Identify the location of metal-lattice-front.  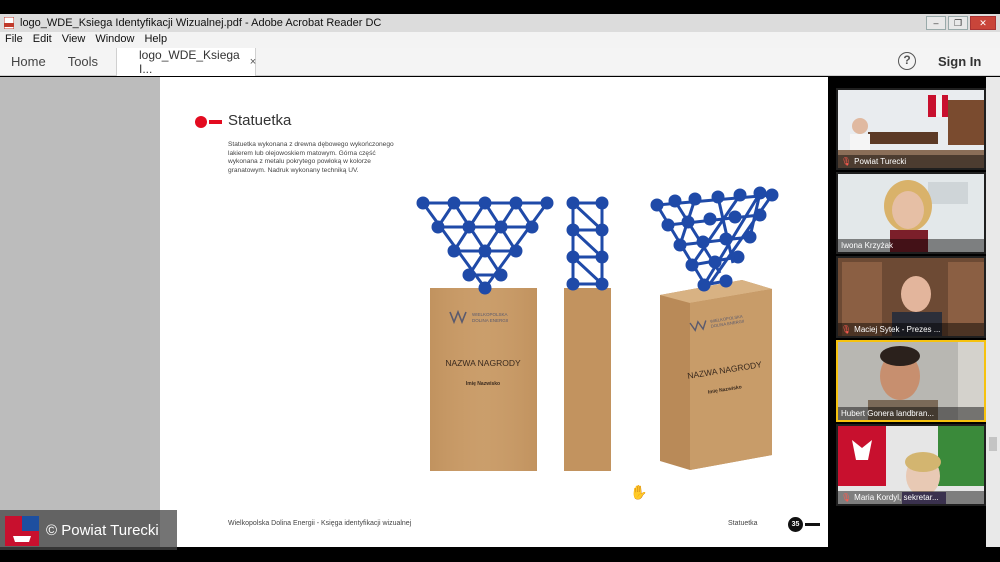
(485, 245).